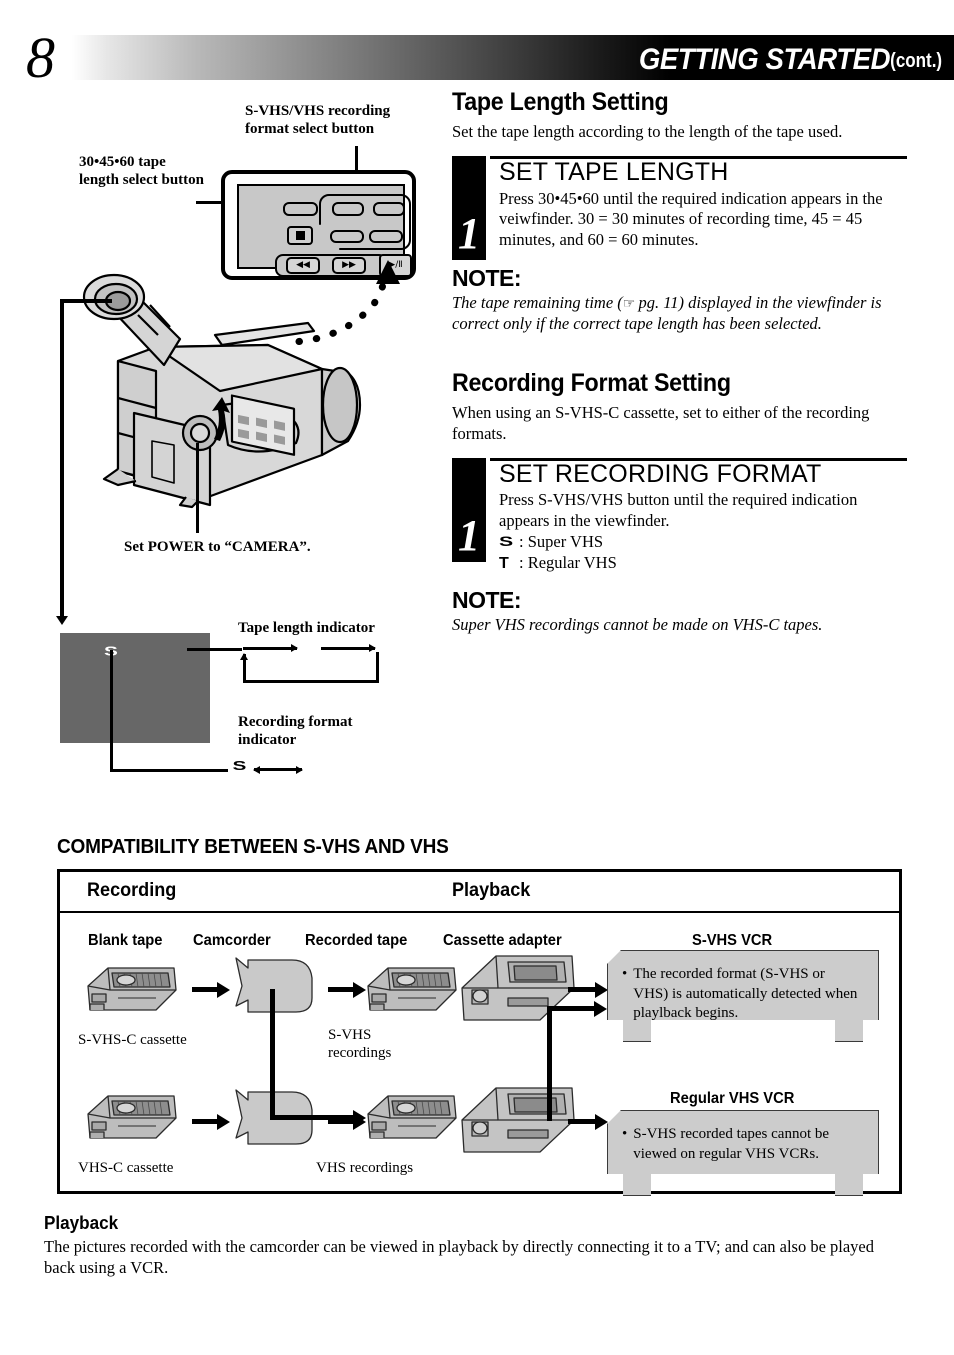 The width and height of the screenshot is (954, 1355). What do you see at coordinates (502, 940) in the screenshot?
I see `column-header-cassette-adapter: Cassette adapter` at bounding box center [502, 940].